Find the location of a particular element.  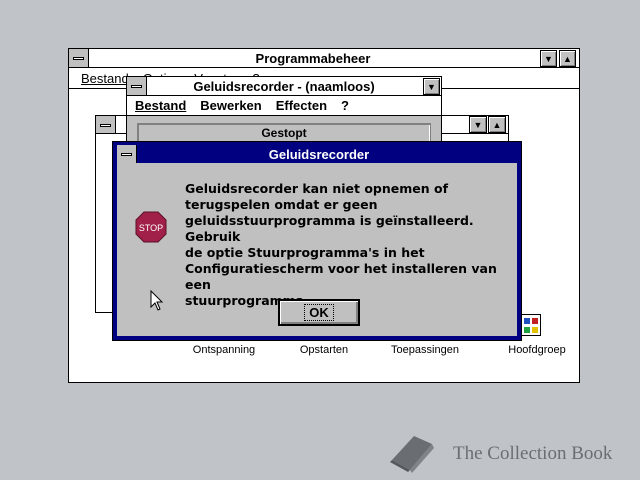

message-line-2: terugspelen omdat er geen is located at coordinates (281, 204).